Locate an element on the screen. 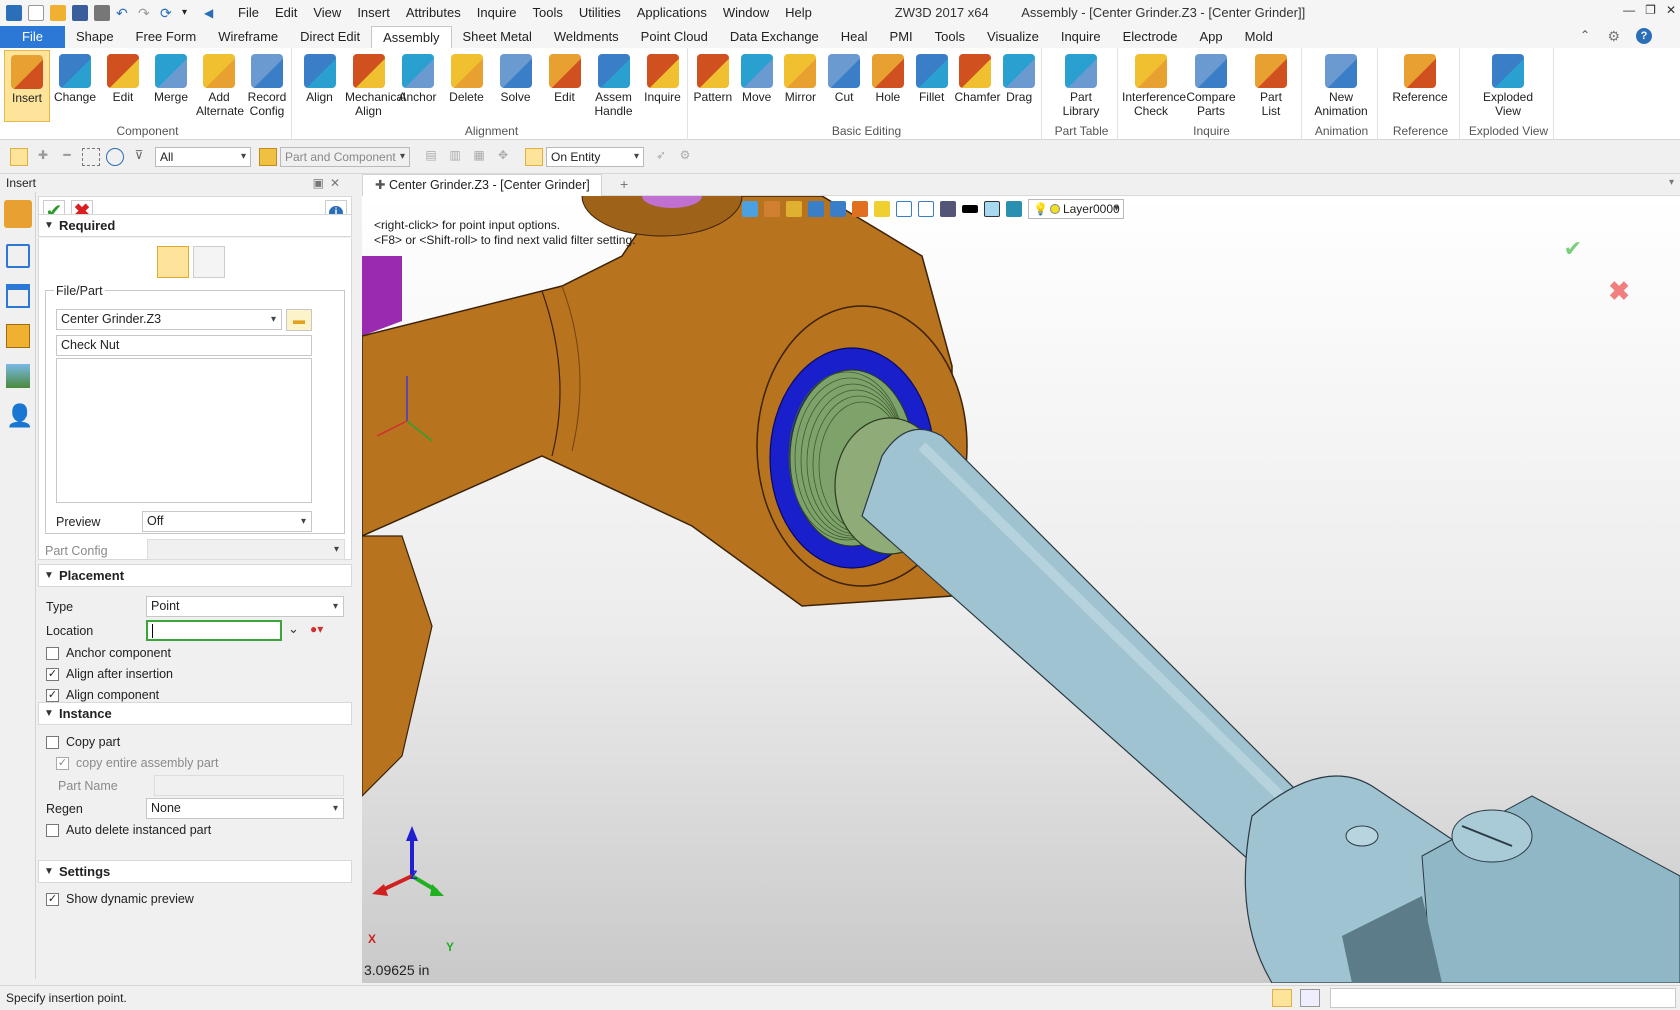  ribbon-button-drag: Drag is located at coordinates (1019, 86).